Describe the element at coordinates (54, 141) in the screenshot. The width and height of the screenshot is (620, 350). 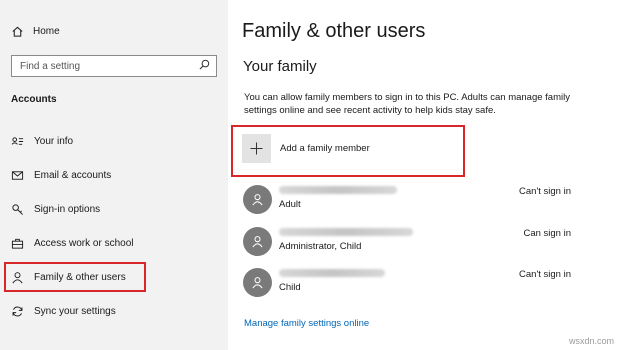
I see `sidebar-item-label: Your info` at that location.